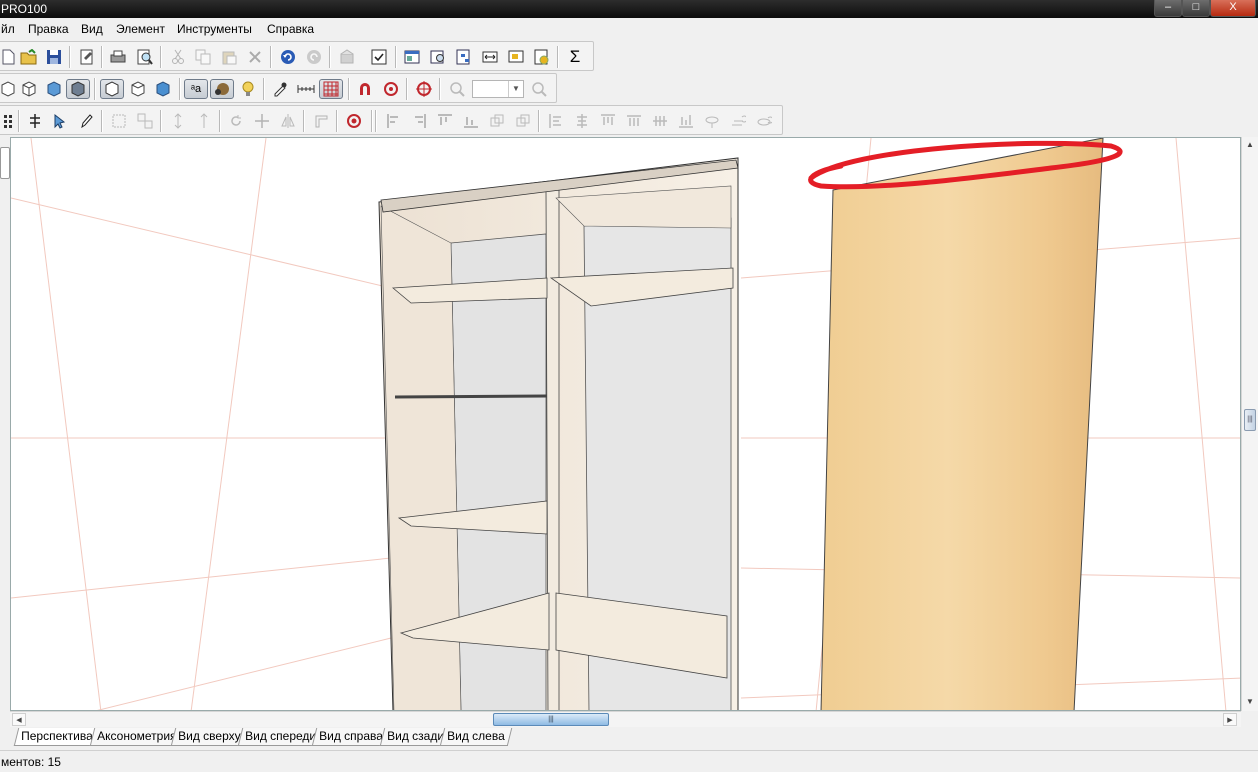 Image resolution: width=1258 pixels, height=772 pixels. I want to click on save-icon, so click(54, 57).